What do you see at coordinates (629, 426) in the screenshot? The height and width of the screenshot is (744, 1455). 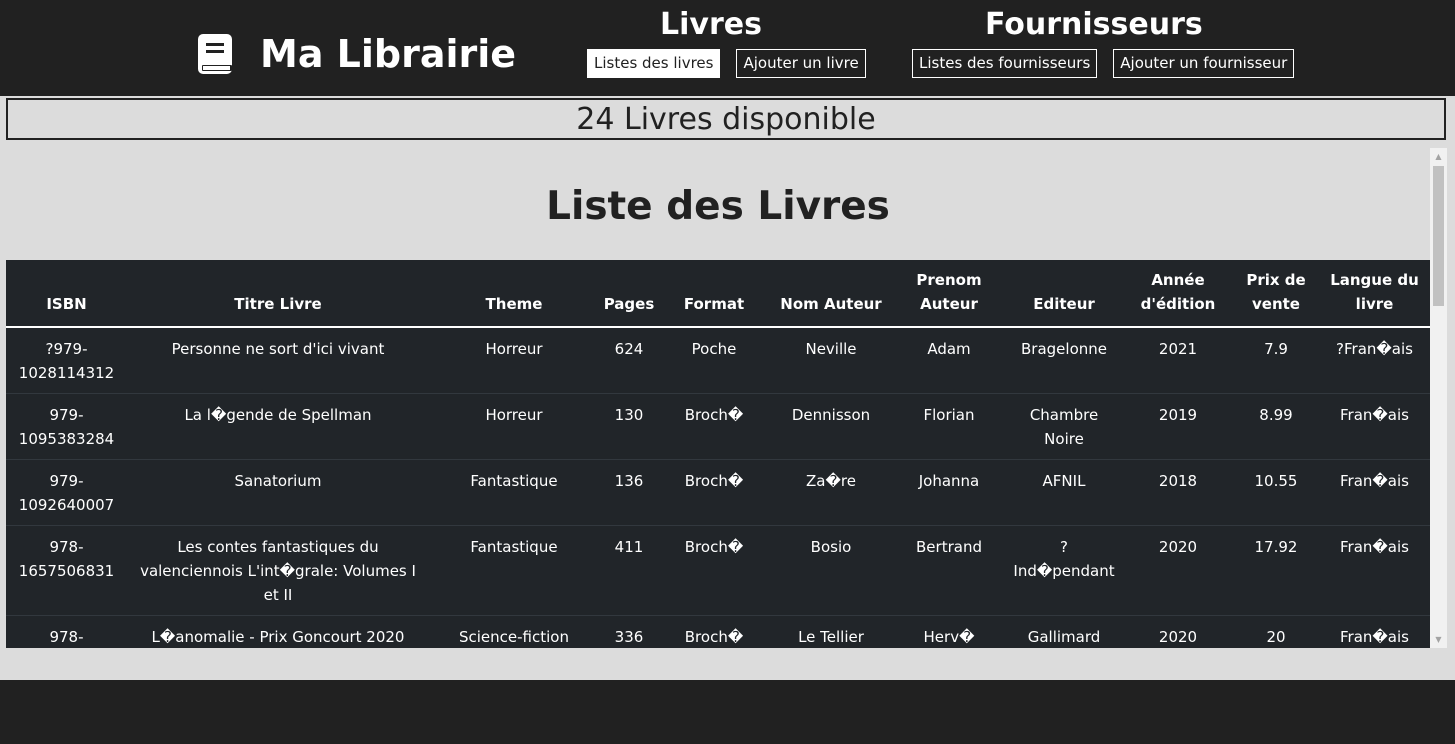 I see `table-cell: 130` at bounding box center [629, 426].